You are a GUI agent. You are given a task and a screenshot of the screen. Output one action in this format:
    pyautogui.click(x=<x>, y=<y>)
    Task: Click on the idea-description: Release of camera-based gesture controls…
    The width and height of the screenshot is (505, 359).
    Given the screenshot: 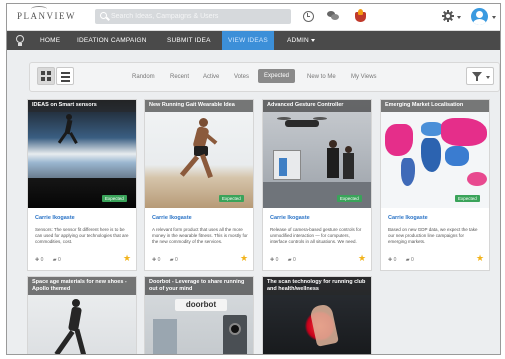 What is the action you would take?
    pyautogui.click(x=316, y=235)
    